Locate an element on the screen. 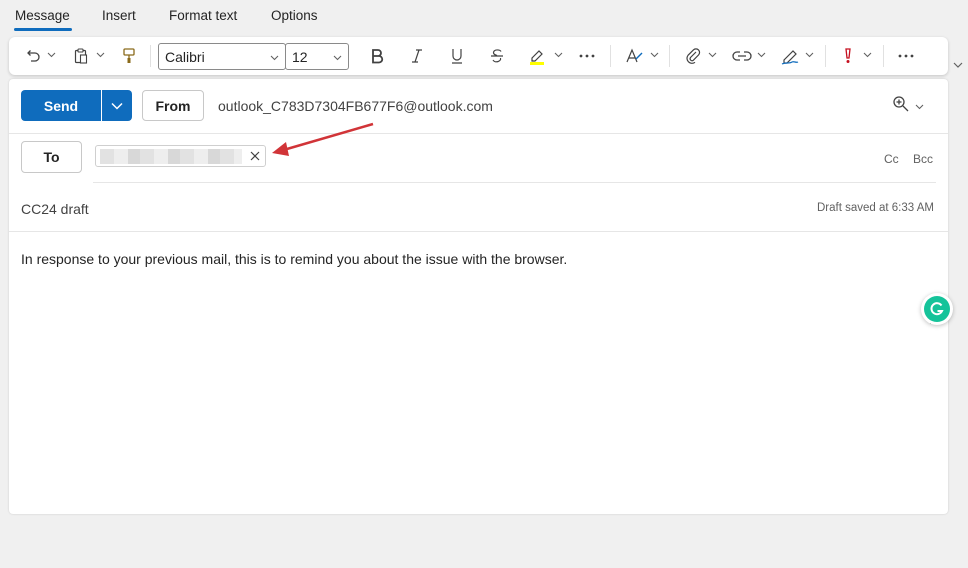 This screenshot has width=968, height=568. attach-icon is located at coordinates (693, 56).